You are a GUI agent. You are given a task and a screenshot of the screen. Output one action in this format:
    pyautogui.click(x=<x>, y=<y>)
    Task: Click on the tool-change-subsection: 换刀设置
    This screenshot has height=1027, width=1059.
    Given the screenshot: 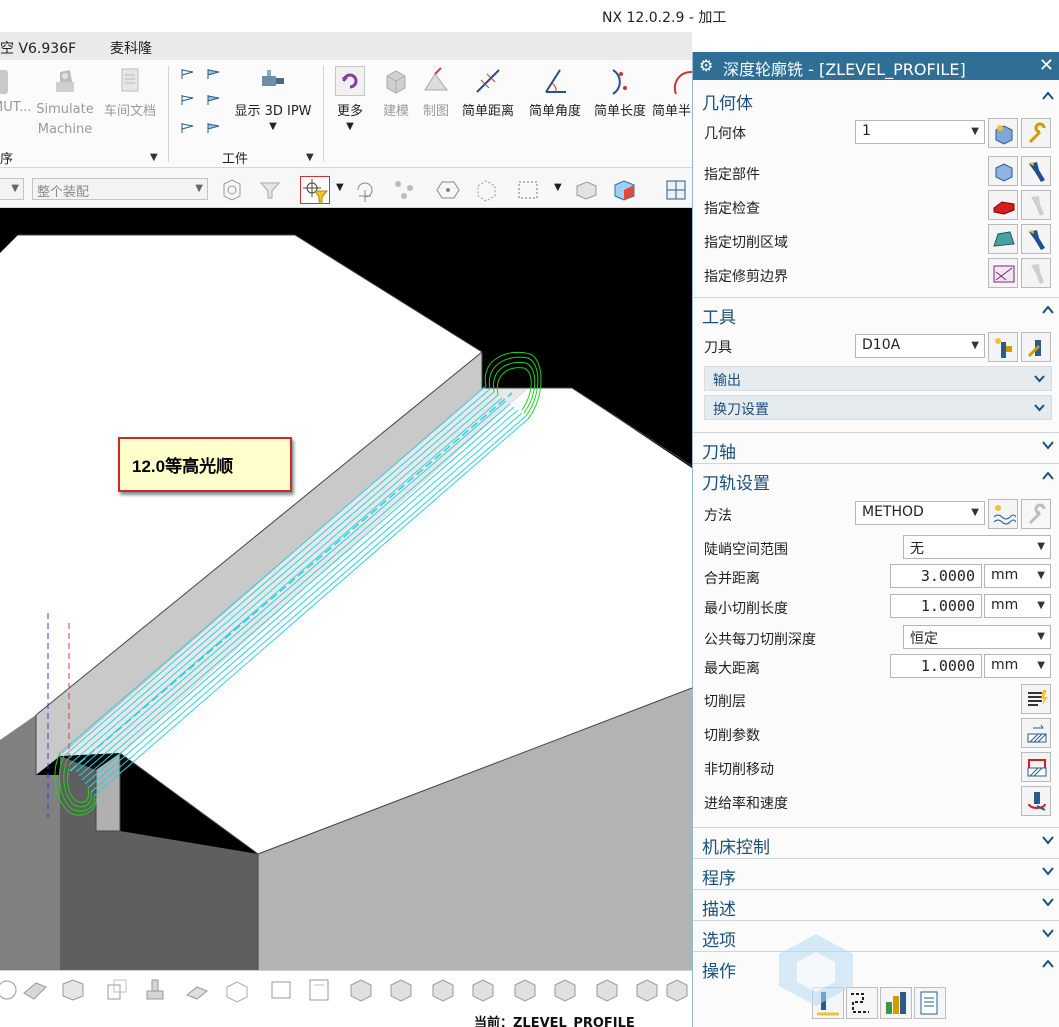 What is the action you would take?
    pyautogui.click(x=878, y=407)
    